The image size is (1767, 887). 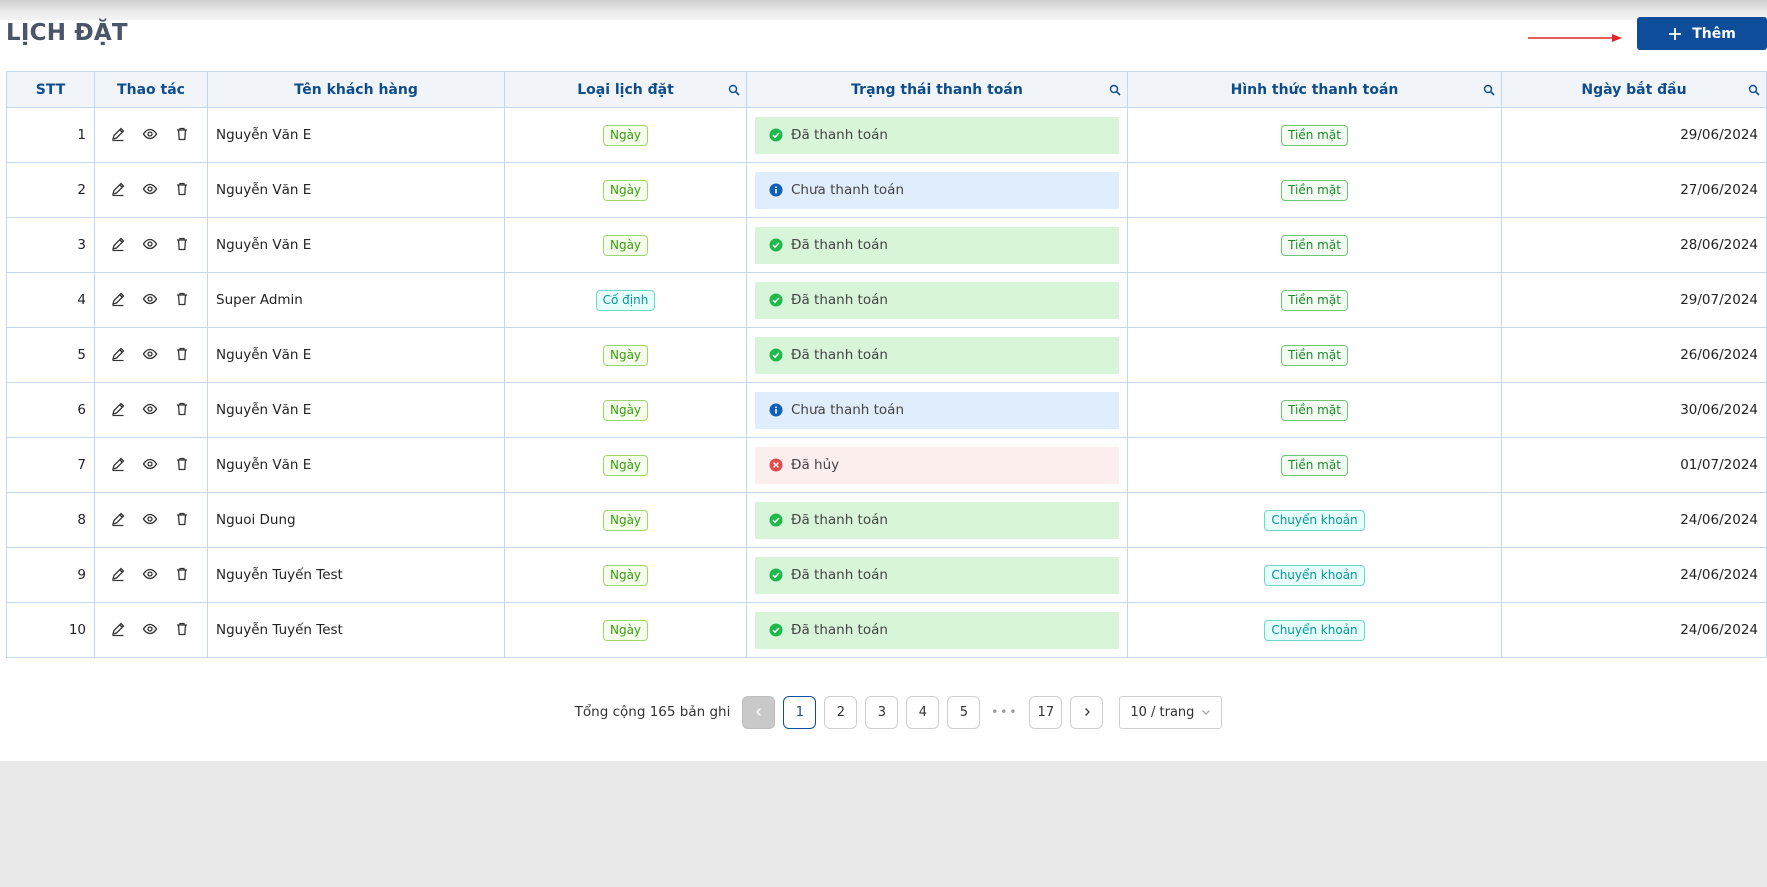 What do you see at coordinates (1046, 712) in the screenshot?
I see `page-button-last: 17` at bounding box center [1046, 712].